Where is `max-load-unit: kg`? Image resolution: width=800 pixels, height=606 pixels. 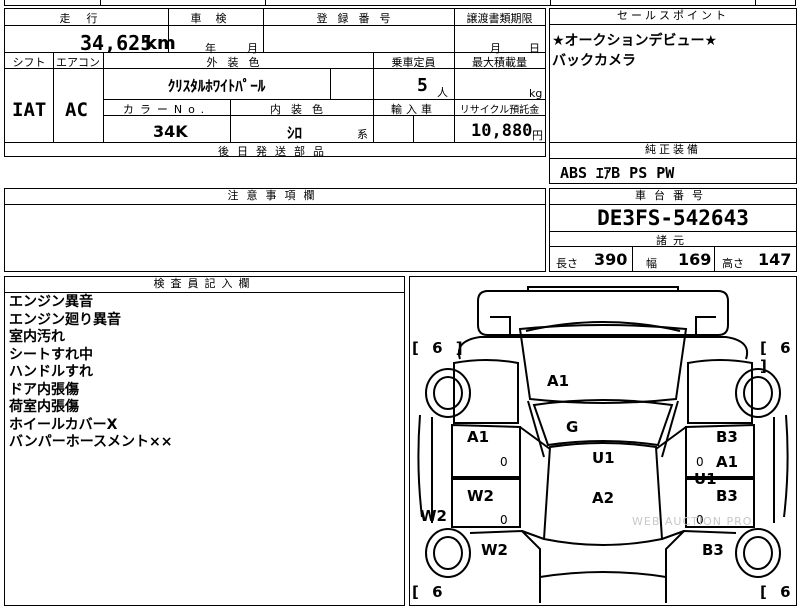
max-load-unit: kg is located at coordinates (536, 93).